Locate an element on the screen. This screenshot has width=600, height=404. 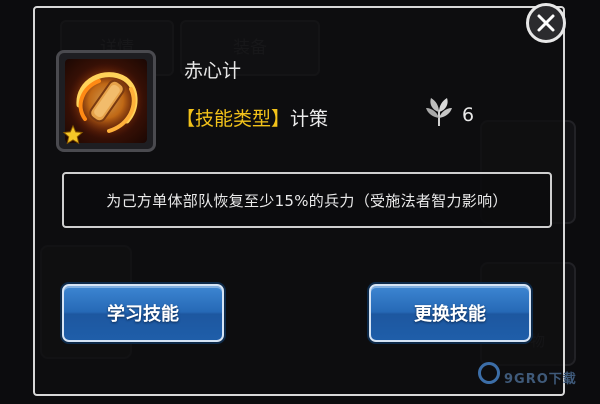
skill-name: 赤心计 is located at coordinates (213, 71).